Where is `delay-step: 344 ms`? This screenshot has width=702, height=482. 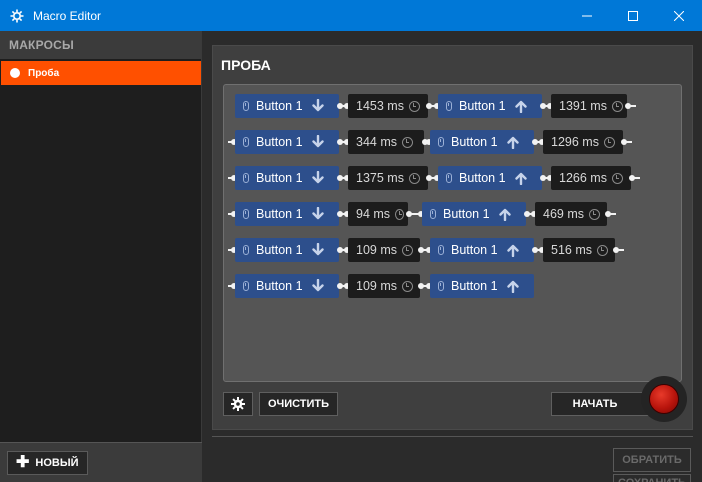
delay-step: 344 ms is located at coordinates (386, 142).